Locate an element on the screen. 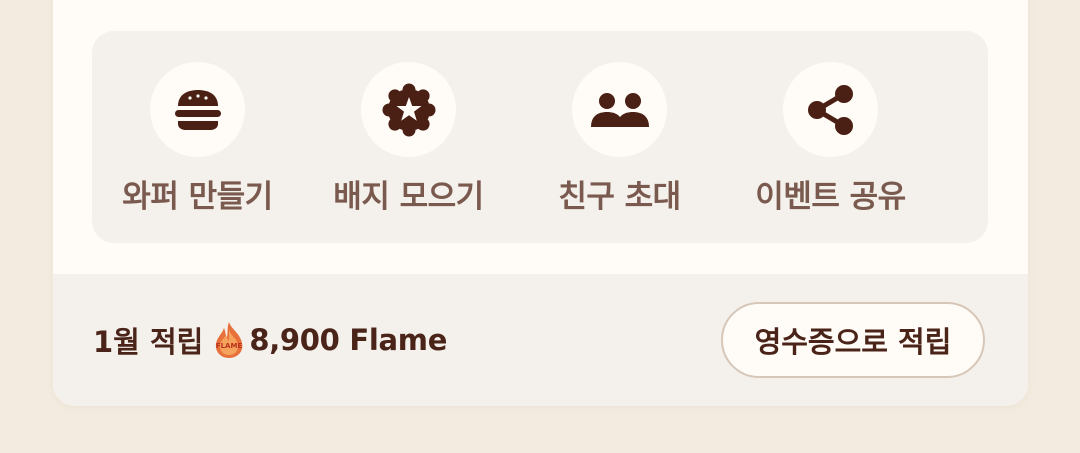 The height and width of the screenshot is (453, 1080). invite-friends-icon-circle is located at coordinates (619, 109).